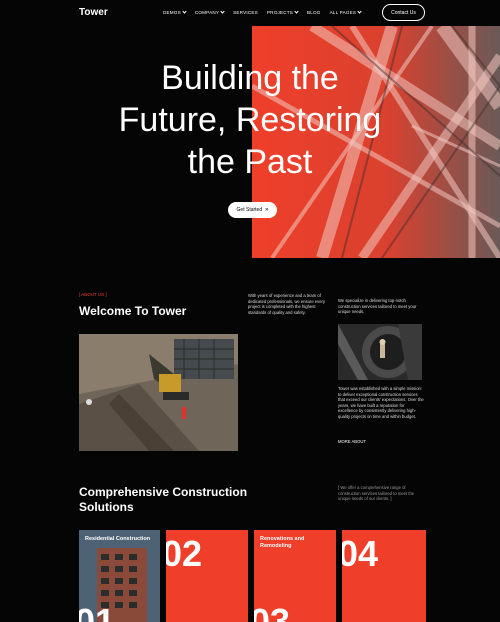 The height and width of the screenshot is (622, 500). I want to click on about-tag: [ ABOUT US ], so click(93, 294).